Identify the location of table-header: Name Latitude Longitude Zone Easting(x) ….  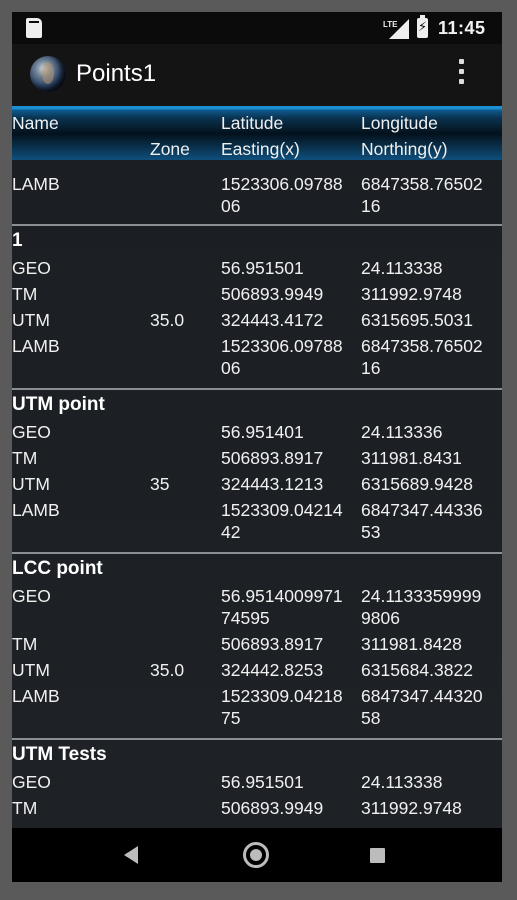
(257, 133).